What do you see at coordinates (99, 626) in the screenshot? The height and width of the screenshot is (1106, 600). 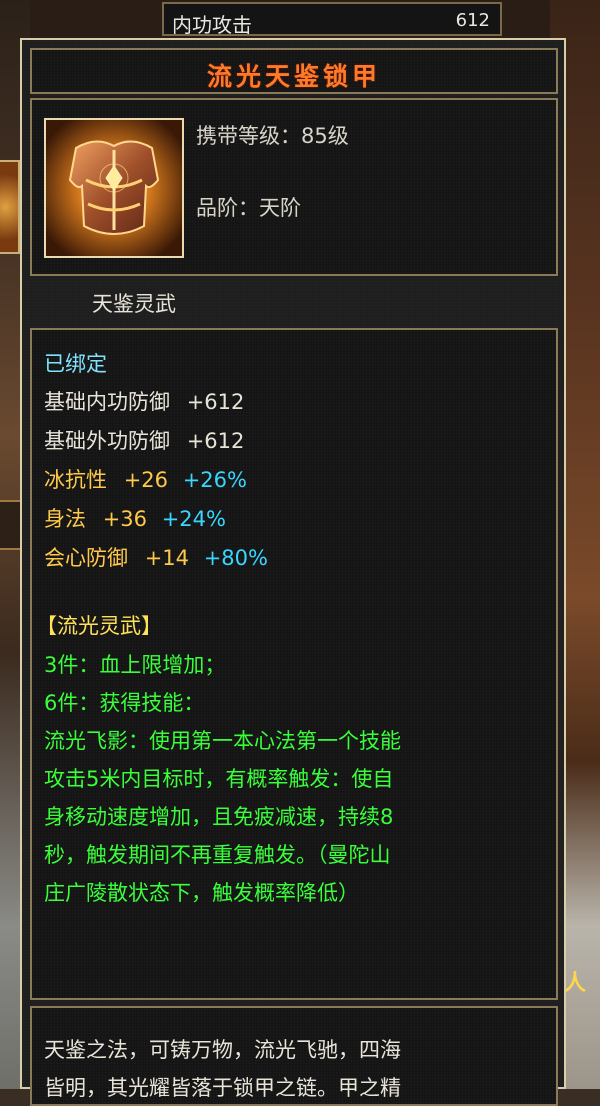 I see `set-title: 【流光灵武】` at bounding box center [99, 626].